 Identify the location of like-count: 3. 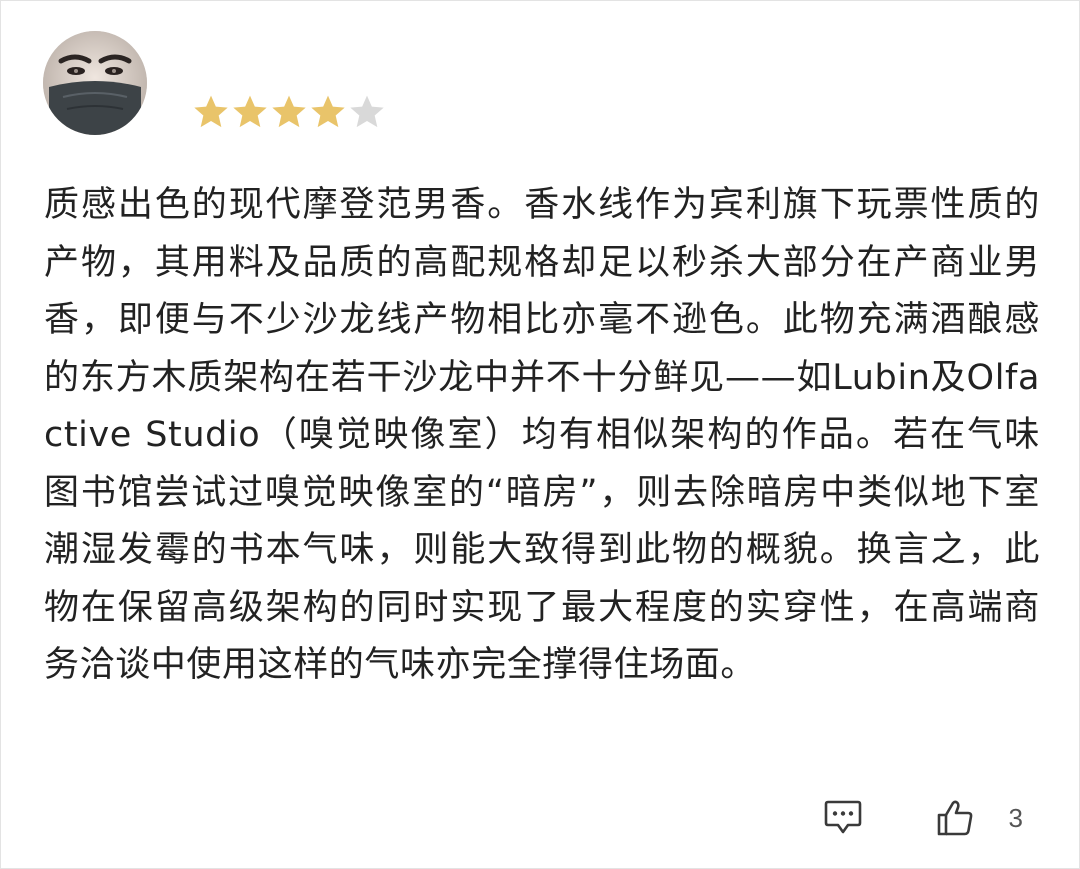
(1015, 817).